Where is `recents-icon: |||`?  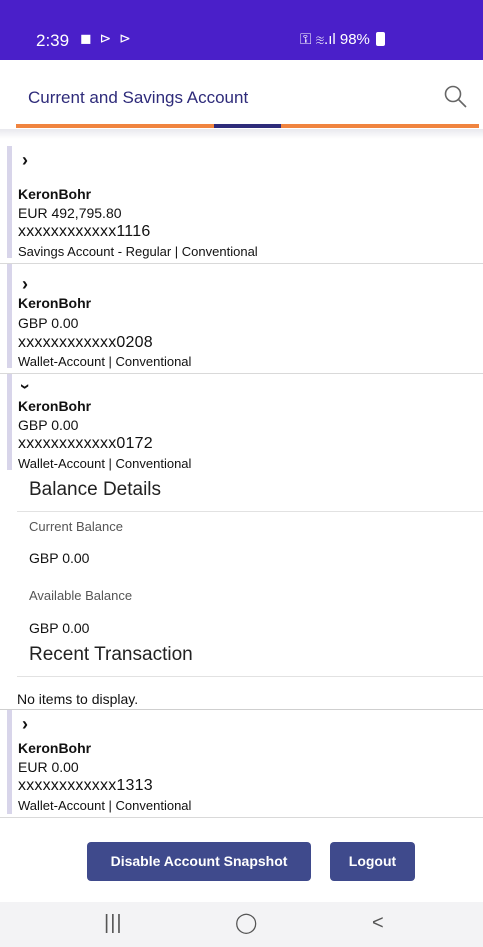 recents-icon: ||| is located at coordinates (113, 923).